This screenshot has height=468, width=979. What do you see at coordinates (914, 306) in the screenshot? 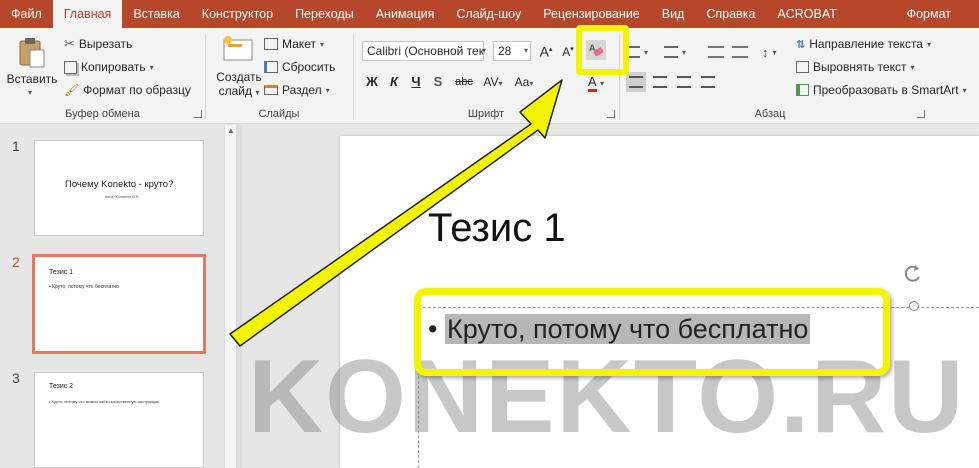
I see `resize-handle` at bounding box center [914, 306].